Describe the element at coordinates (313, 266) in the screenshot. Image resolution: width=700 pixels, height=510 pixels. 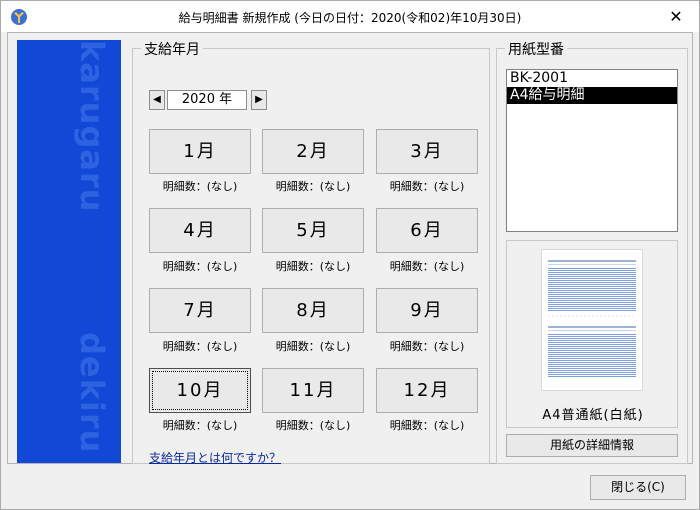
I see `month-count-5: 明細数：(なし)` at that location.